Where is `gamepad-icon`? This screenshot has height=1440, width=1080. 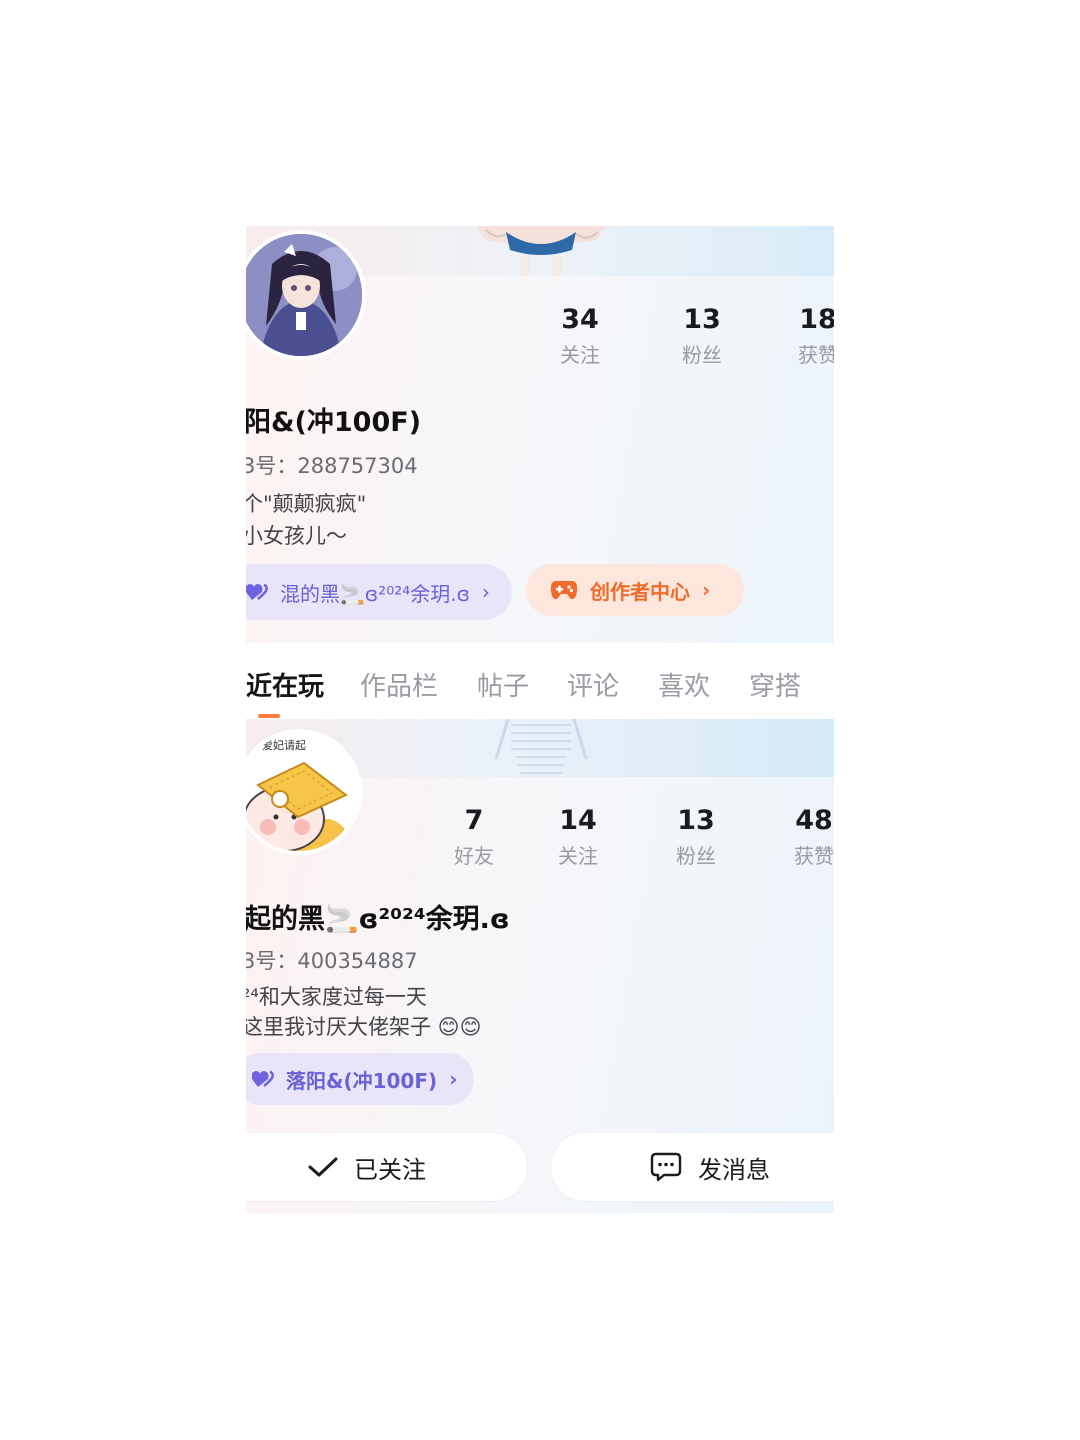 gamepad-icon is located at coordinates (564, 590).